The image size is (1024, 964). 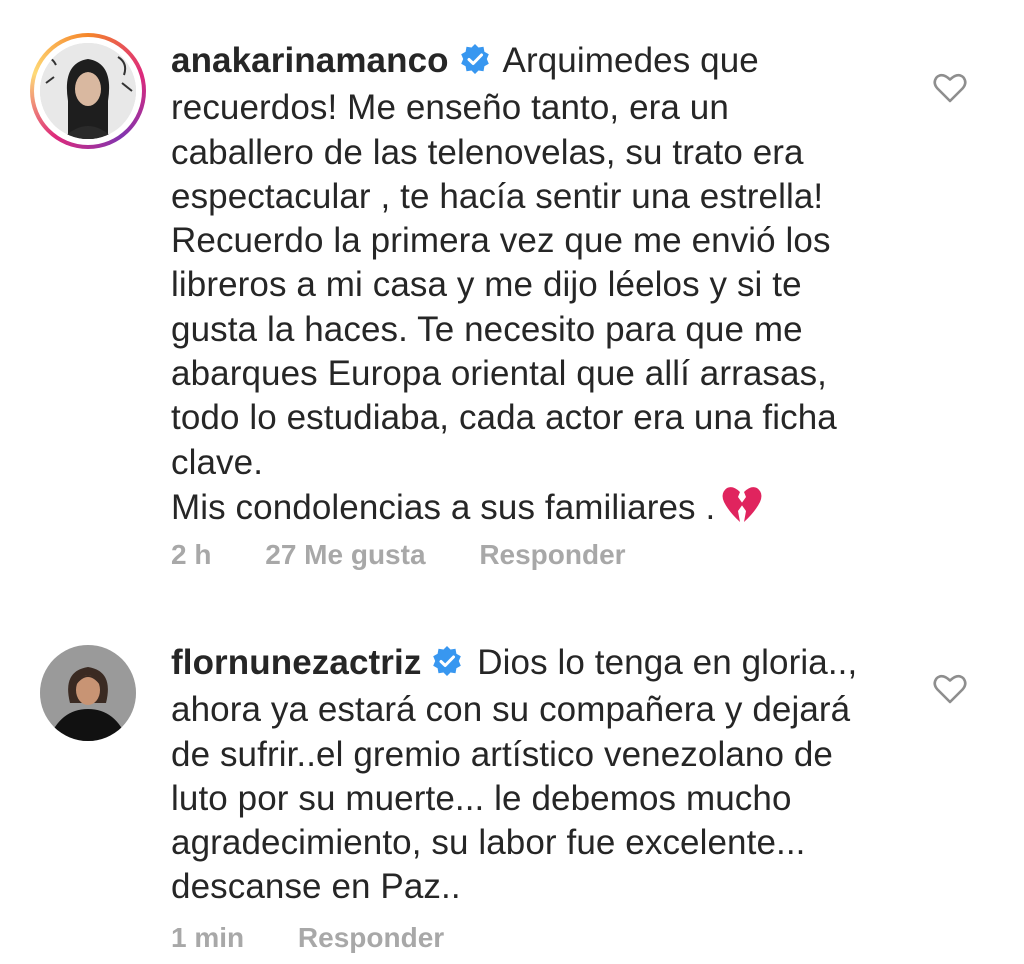 I want to click on comment-text-line: descanse en Paz.., so click(x=316, y=887).